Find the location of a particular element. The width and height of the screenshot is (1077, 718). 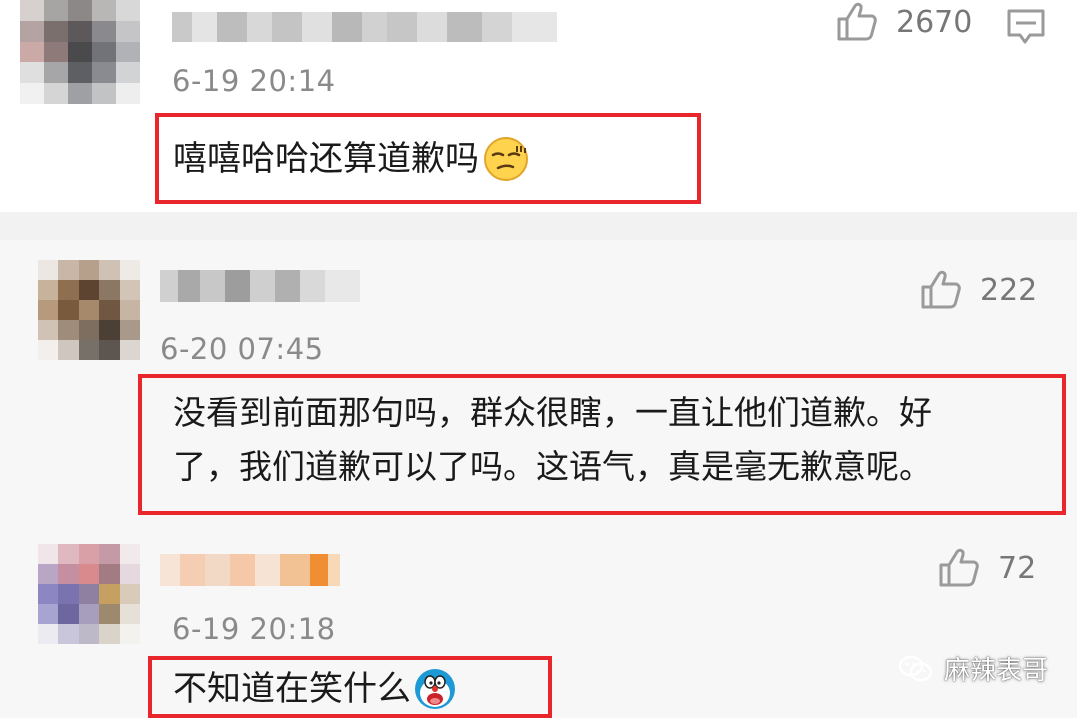

like-button: 2670 is located at coordinates (904, 22).